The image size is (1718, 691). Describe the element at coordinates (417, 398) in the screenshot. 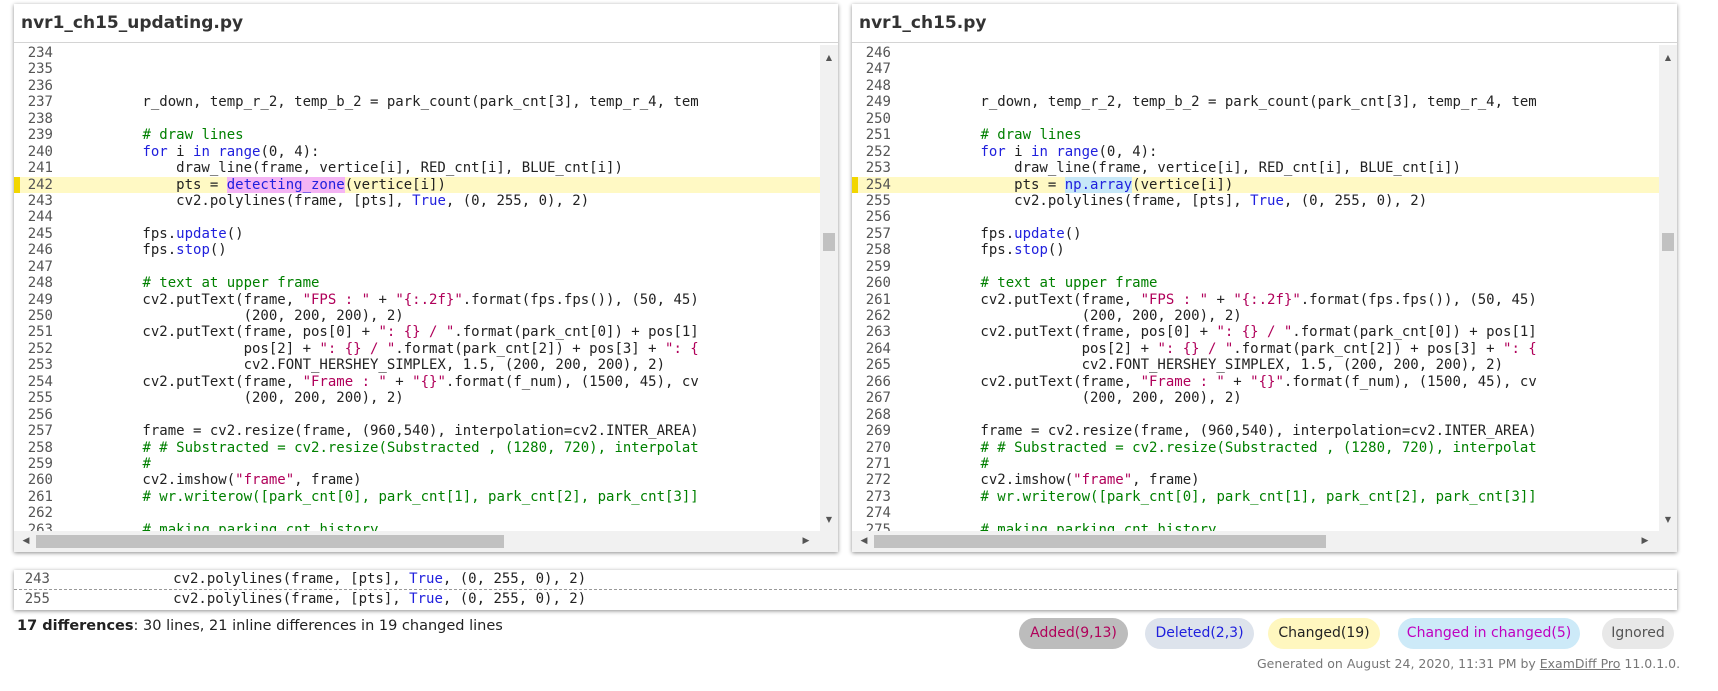

I see `code-line: 255 (200, 200, 200), 2)` at that location.